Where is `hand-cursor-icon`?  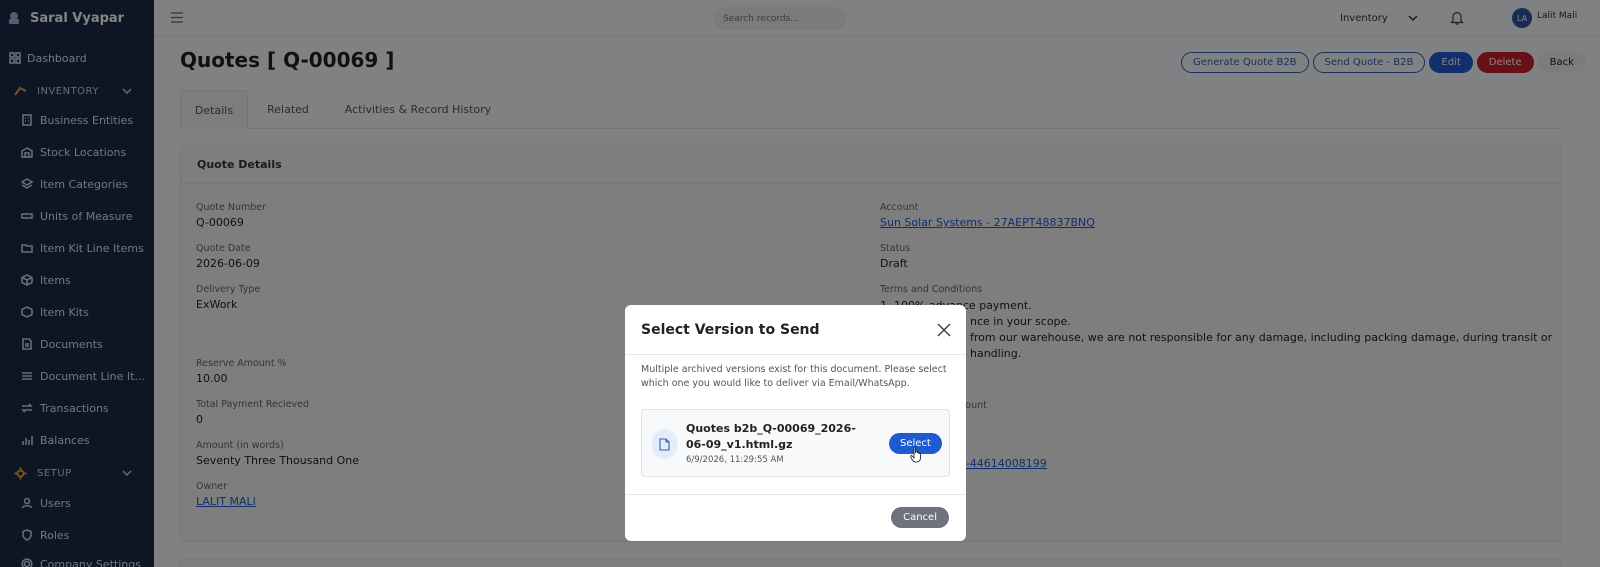
hand-cursor-icon is located at coordinates (915, 454).